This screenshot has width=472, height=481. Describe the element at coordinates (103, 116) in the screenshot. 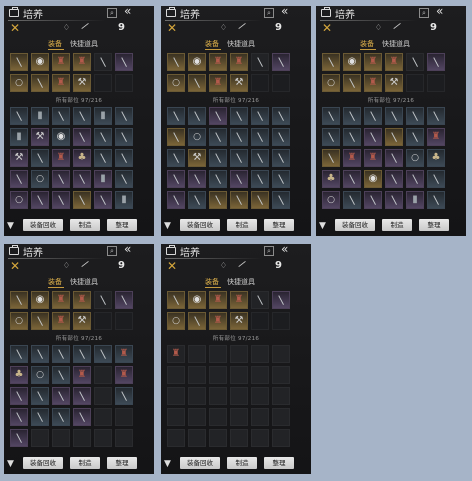

I see `item-slot: ▮` at that location.